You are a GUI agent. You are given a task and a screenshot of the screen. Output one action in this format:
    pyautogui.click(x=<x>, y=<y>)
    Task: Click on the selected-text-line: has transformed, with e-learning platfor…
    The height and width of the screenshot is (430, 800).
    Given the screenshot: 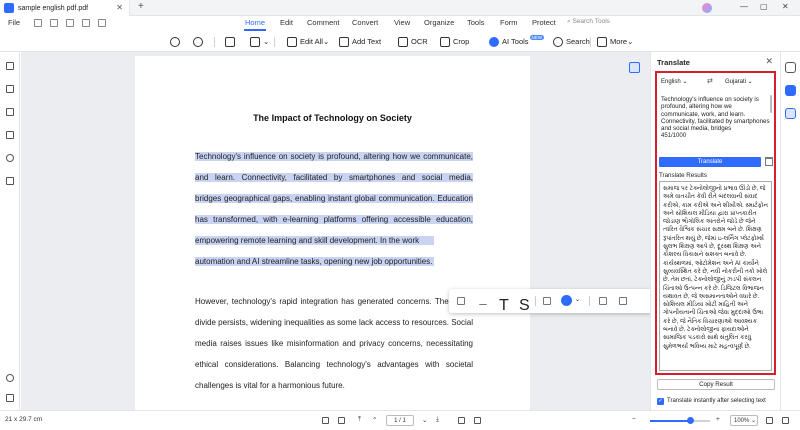 What is the action you would take?
    pyautogui.click(x=334, y=219)
    